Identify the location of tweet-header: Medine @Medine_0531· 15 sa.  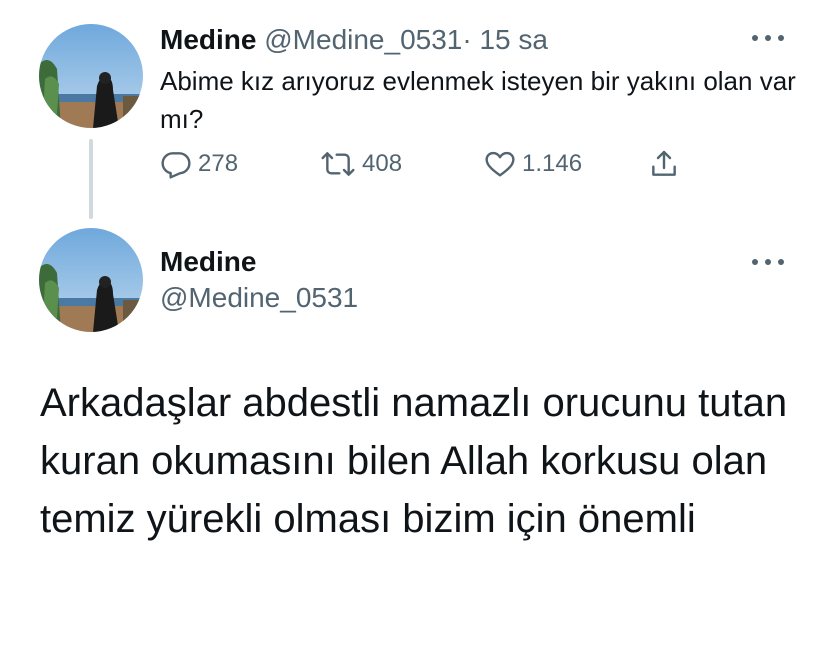
(354, 40).